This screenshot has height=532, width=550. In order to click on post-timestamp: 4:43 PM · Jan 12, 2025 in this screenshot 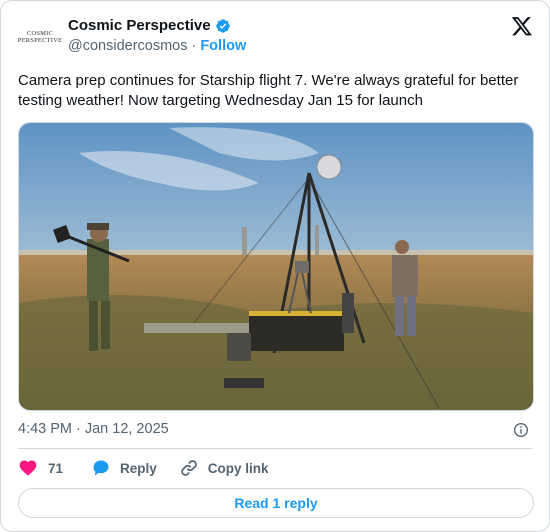, I will do `click(93, 429)`.